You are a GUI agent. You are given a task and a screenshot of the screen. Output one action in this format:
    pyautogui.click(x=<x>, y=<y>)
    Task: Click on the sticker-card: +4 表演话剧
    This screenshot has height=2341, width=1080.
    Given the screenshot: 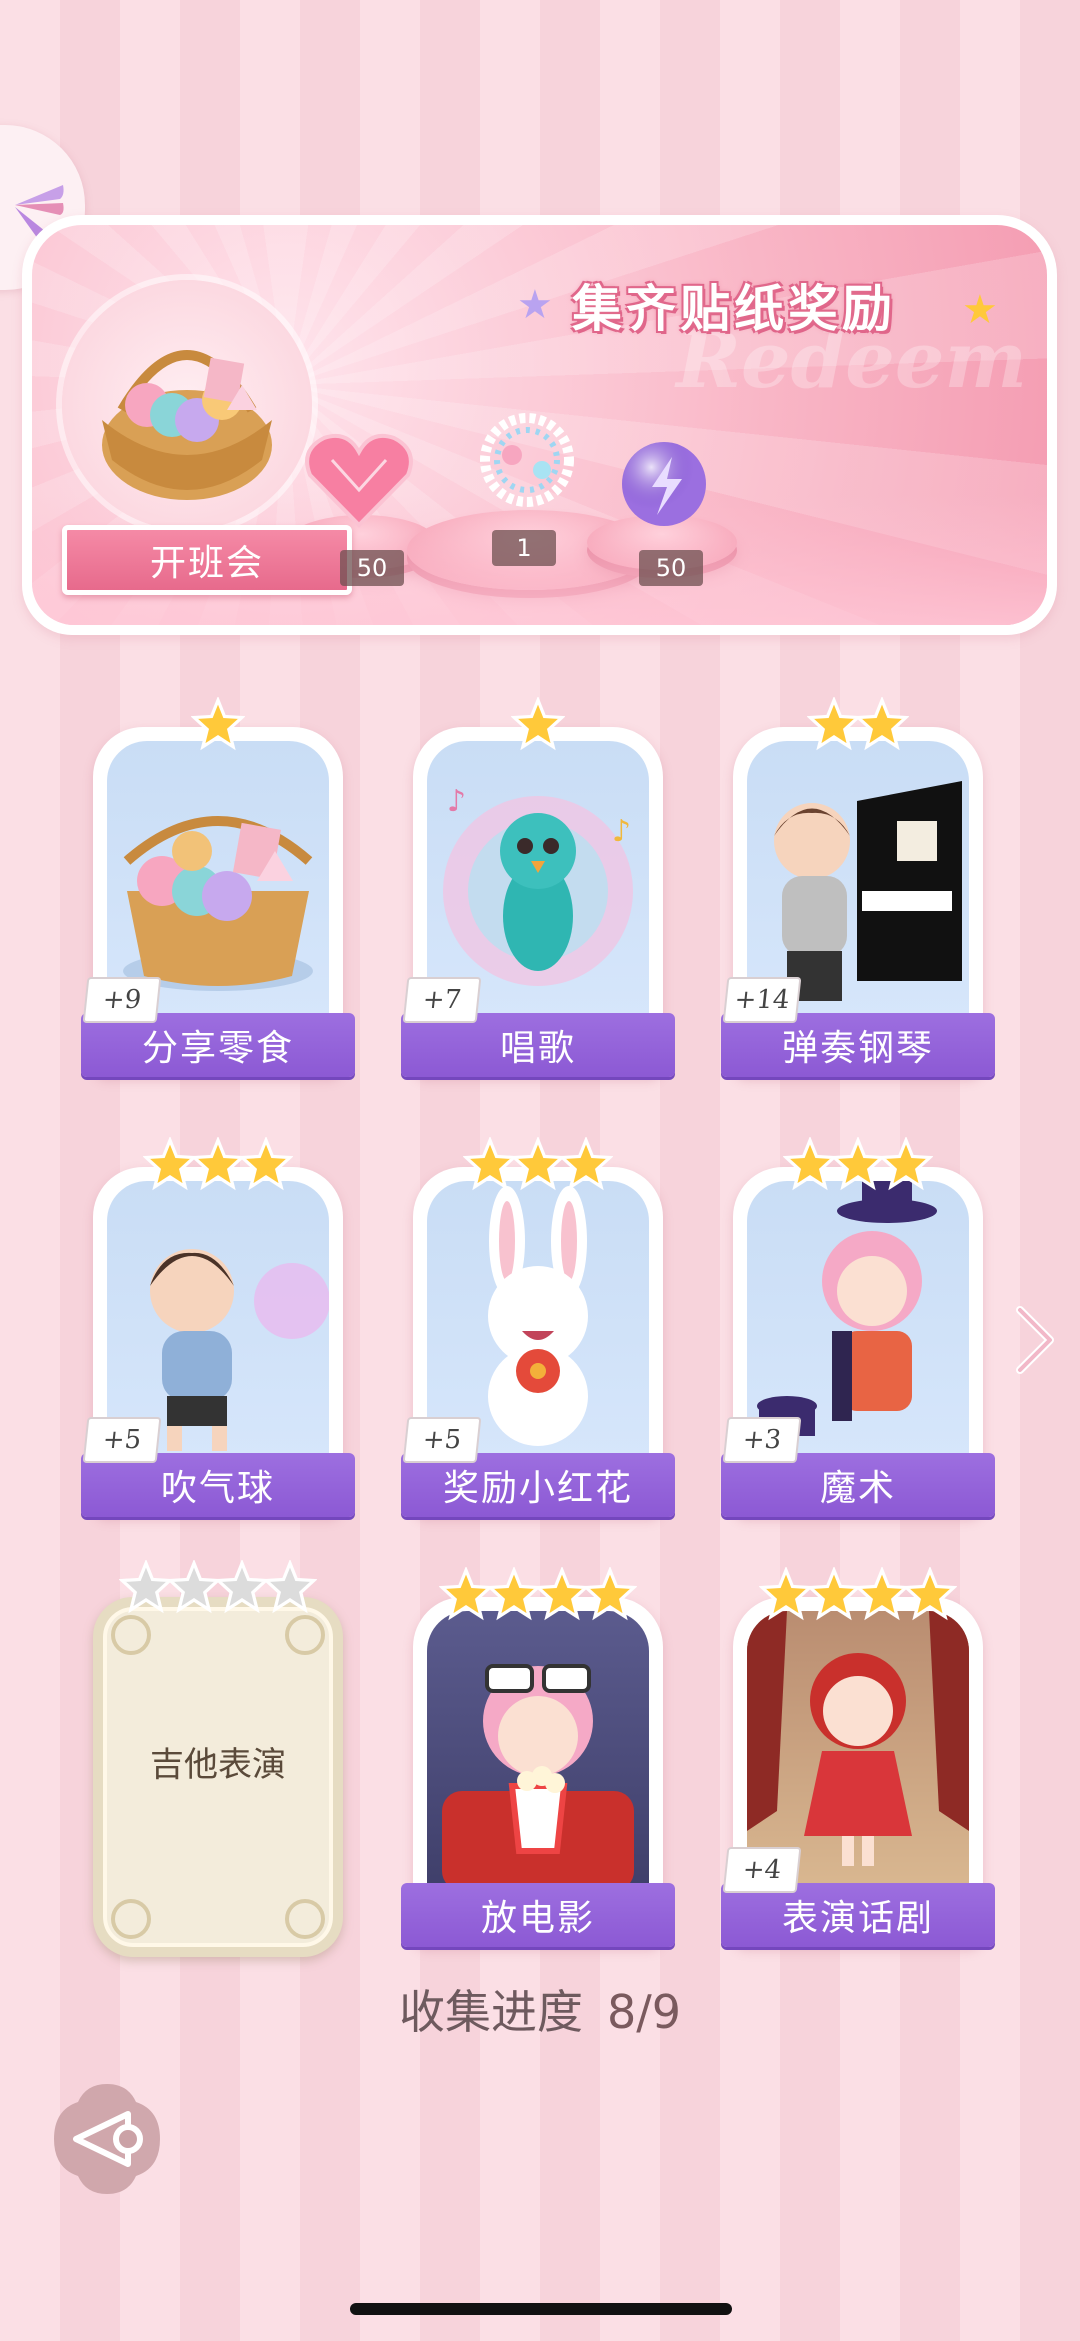 What is the action you would take?
    pyautogui.click(x=858, y=1757)
    